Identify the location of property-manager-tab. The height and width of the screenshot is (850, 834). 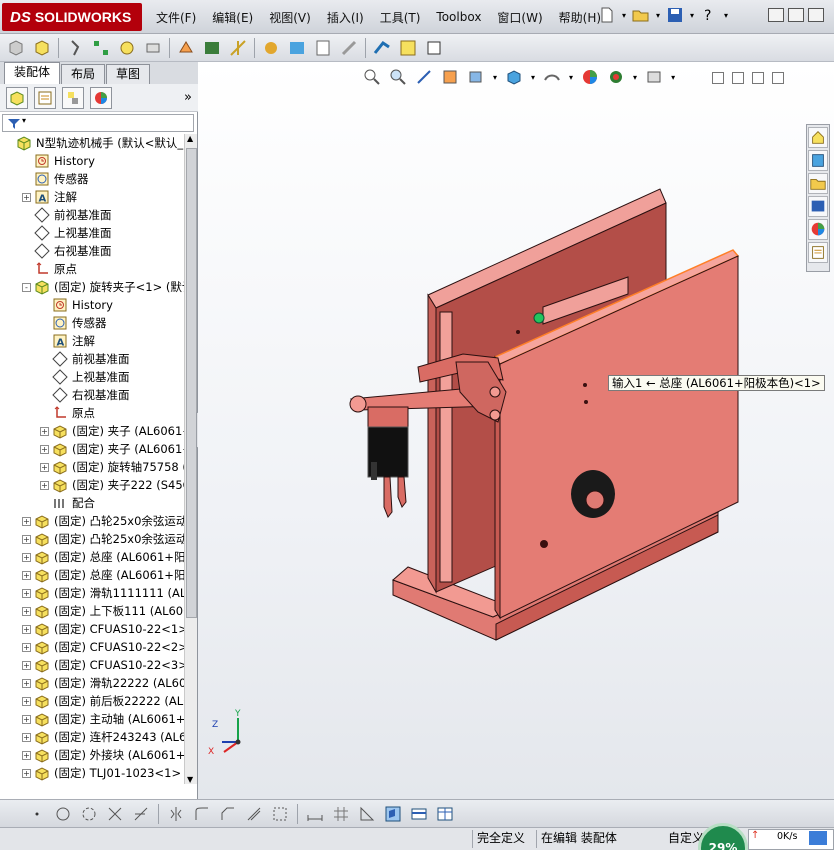
(45, 97).